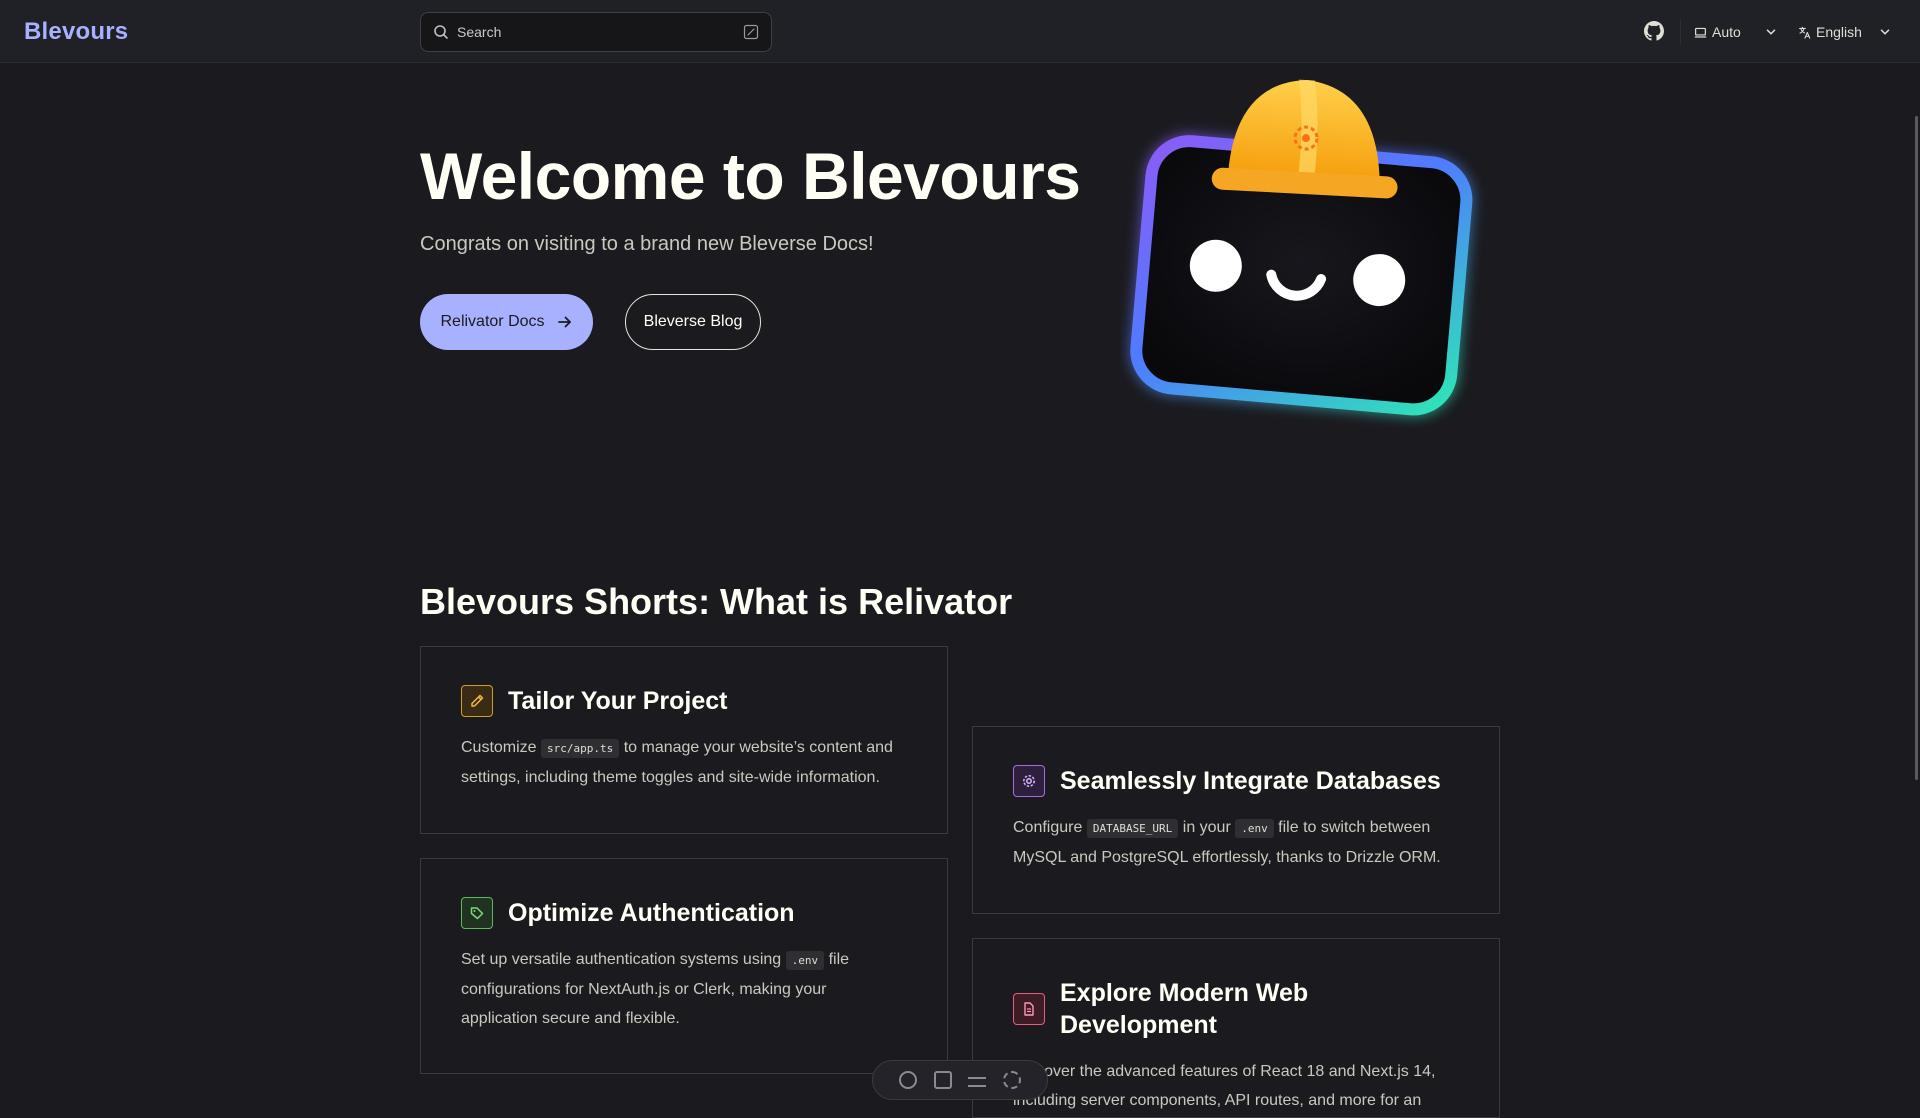 Image resolution: width=1920 pixels, height=1118 pixels. What do you see at coordinates (693, 322) in the screenshot?
I see `bleverse-blog-button: Bleverse Blog` at bounding box center [693, 322].